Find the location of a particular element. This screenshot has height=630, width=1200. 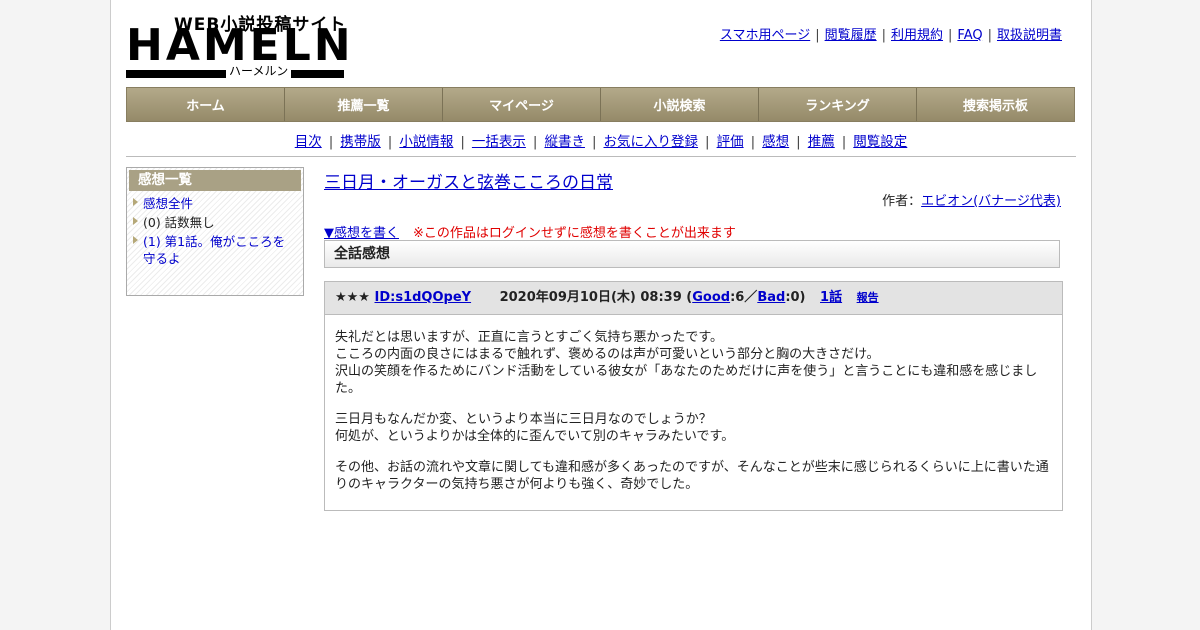

sidebar-item-label: 感想全件 is located at coordinates (168, 203).